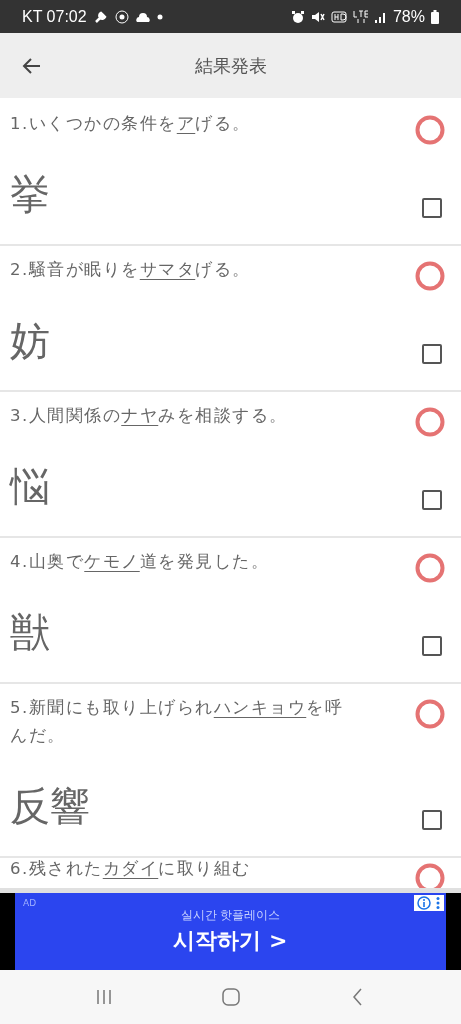 The width and height of the screenshot is (461, 1024). What do you see at coordinates (317, 16) in the screenshot?
I see `mute-icon` at bounding box center [317, 16].